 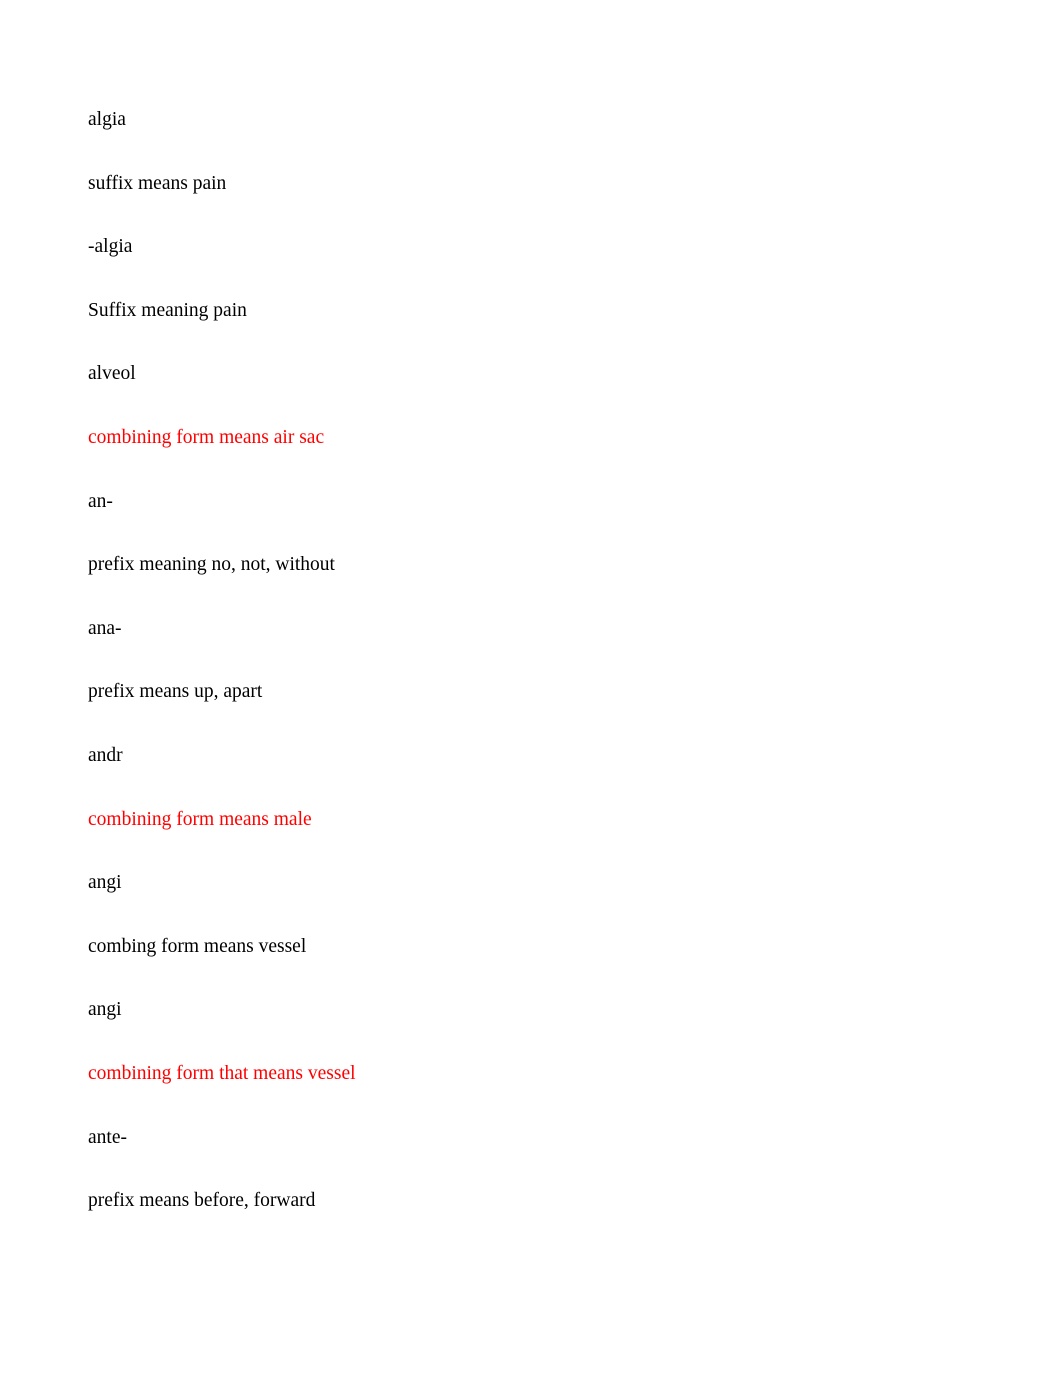 I want to click on term-text: an-, so click(x=100, y=501).